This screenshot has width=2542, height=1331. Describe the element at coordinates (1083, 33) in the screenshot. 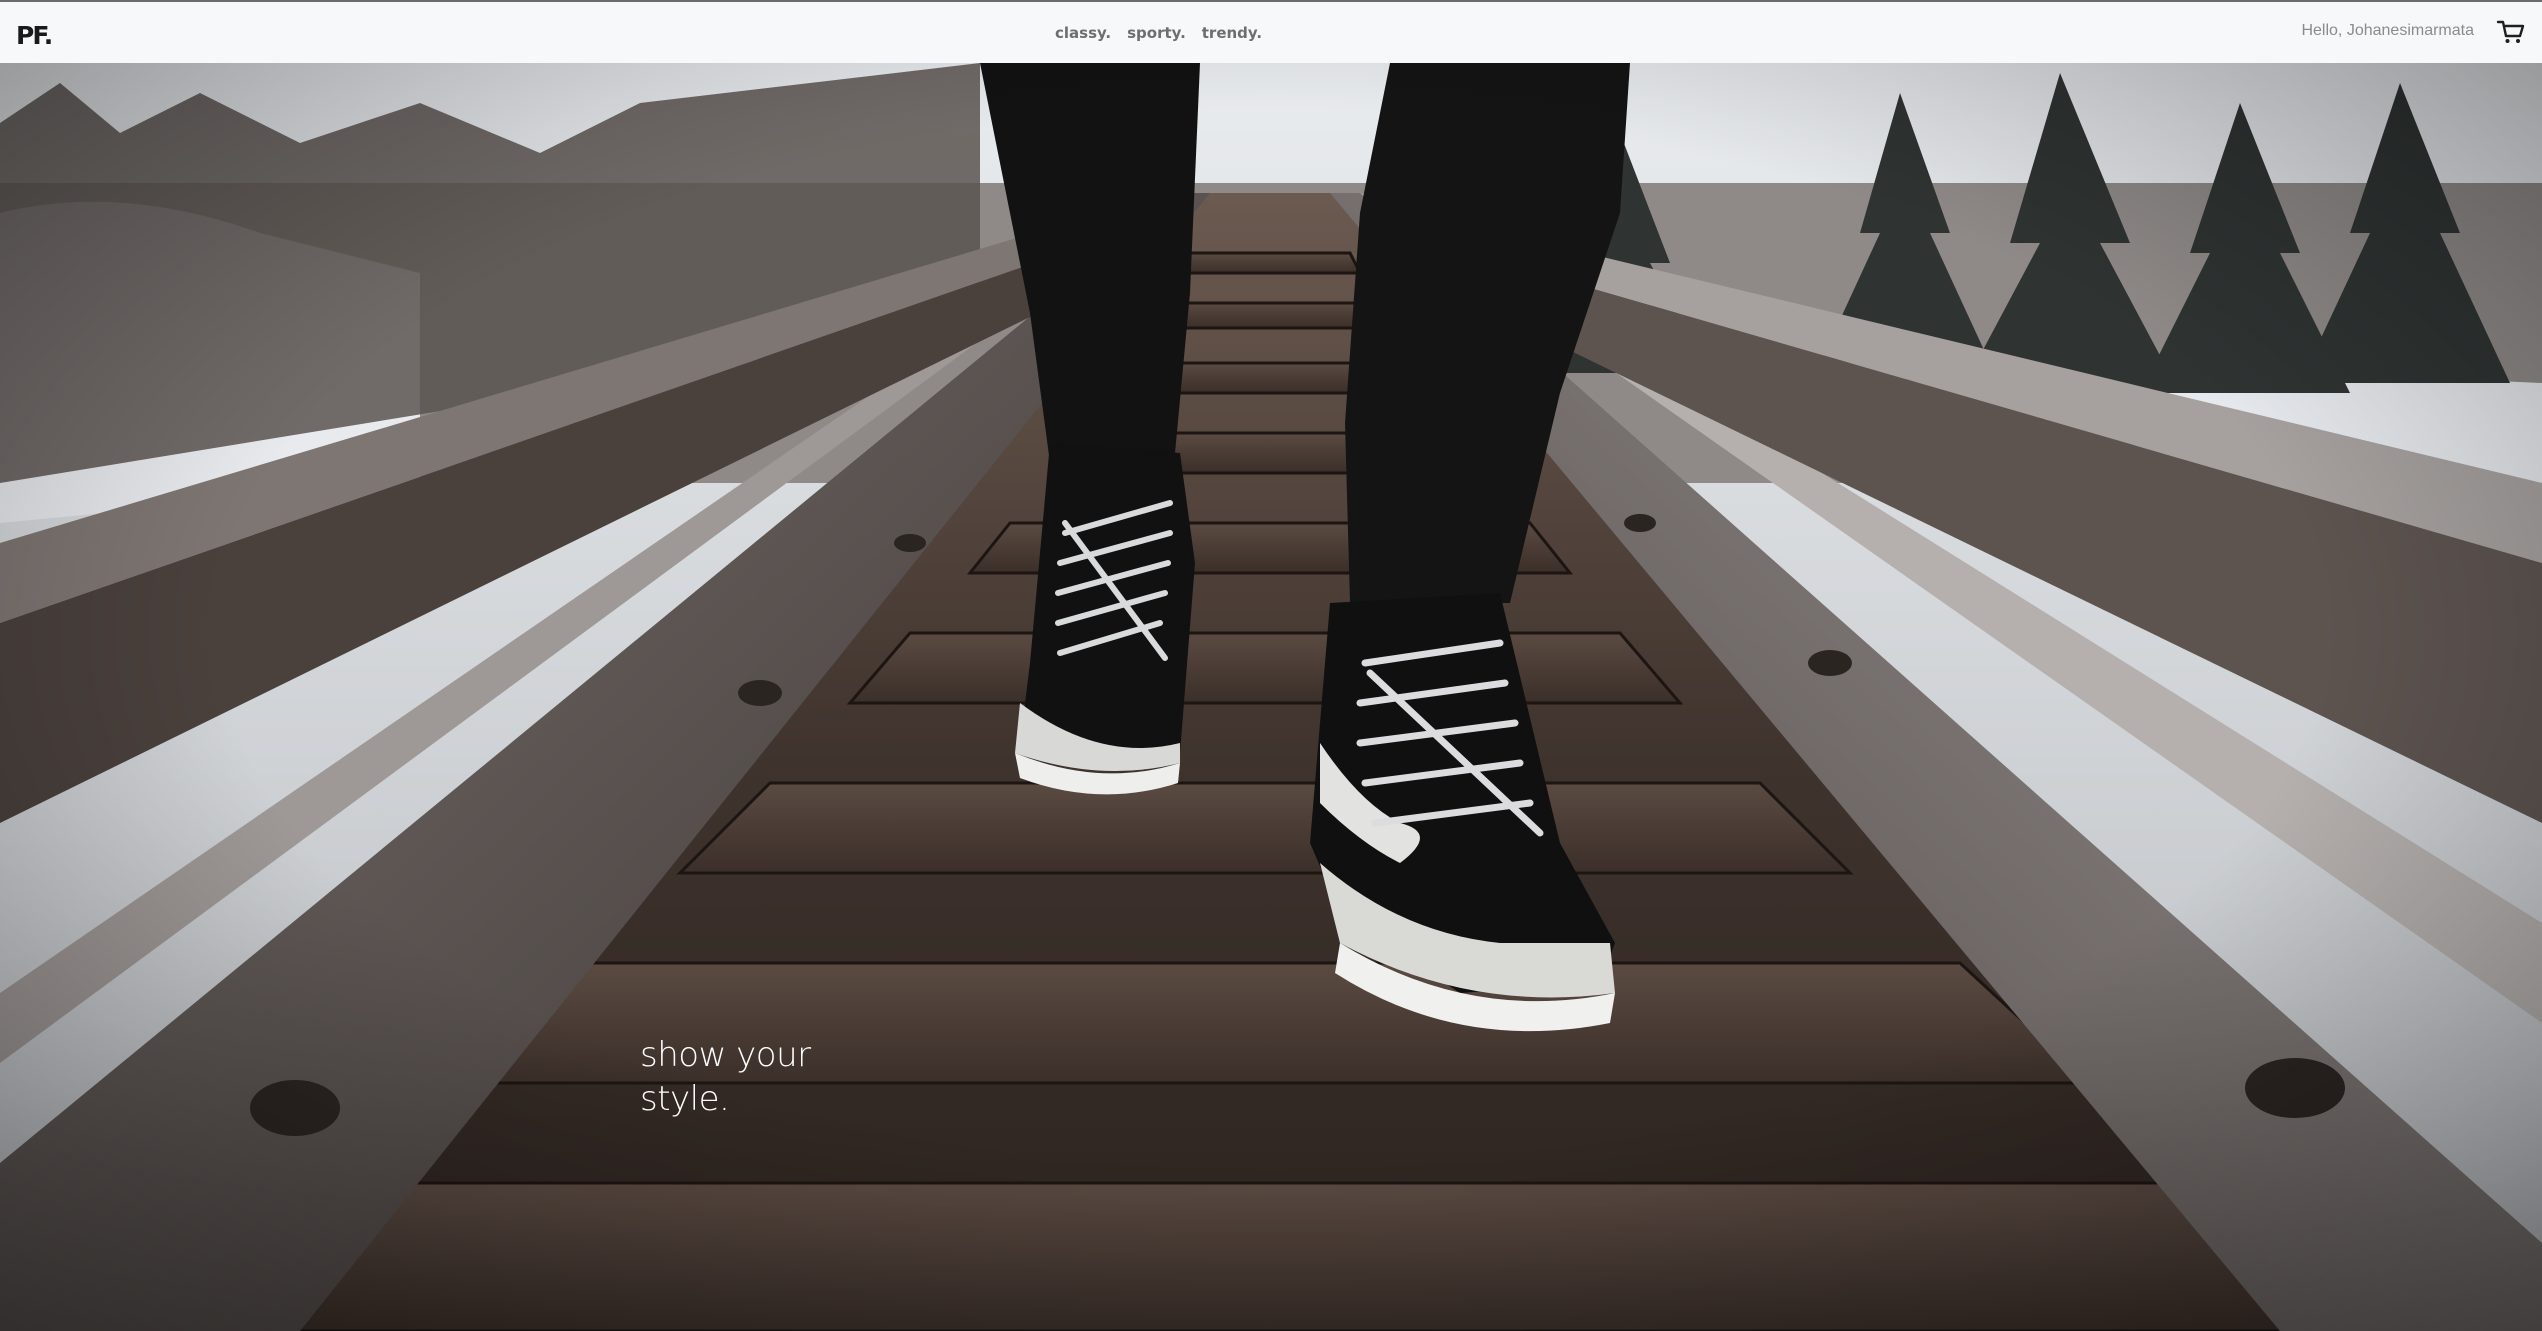

I see `nav-link-classy: classy.` at that location.